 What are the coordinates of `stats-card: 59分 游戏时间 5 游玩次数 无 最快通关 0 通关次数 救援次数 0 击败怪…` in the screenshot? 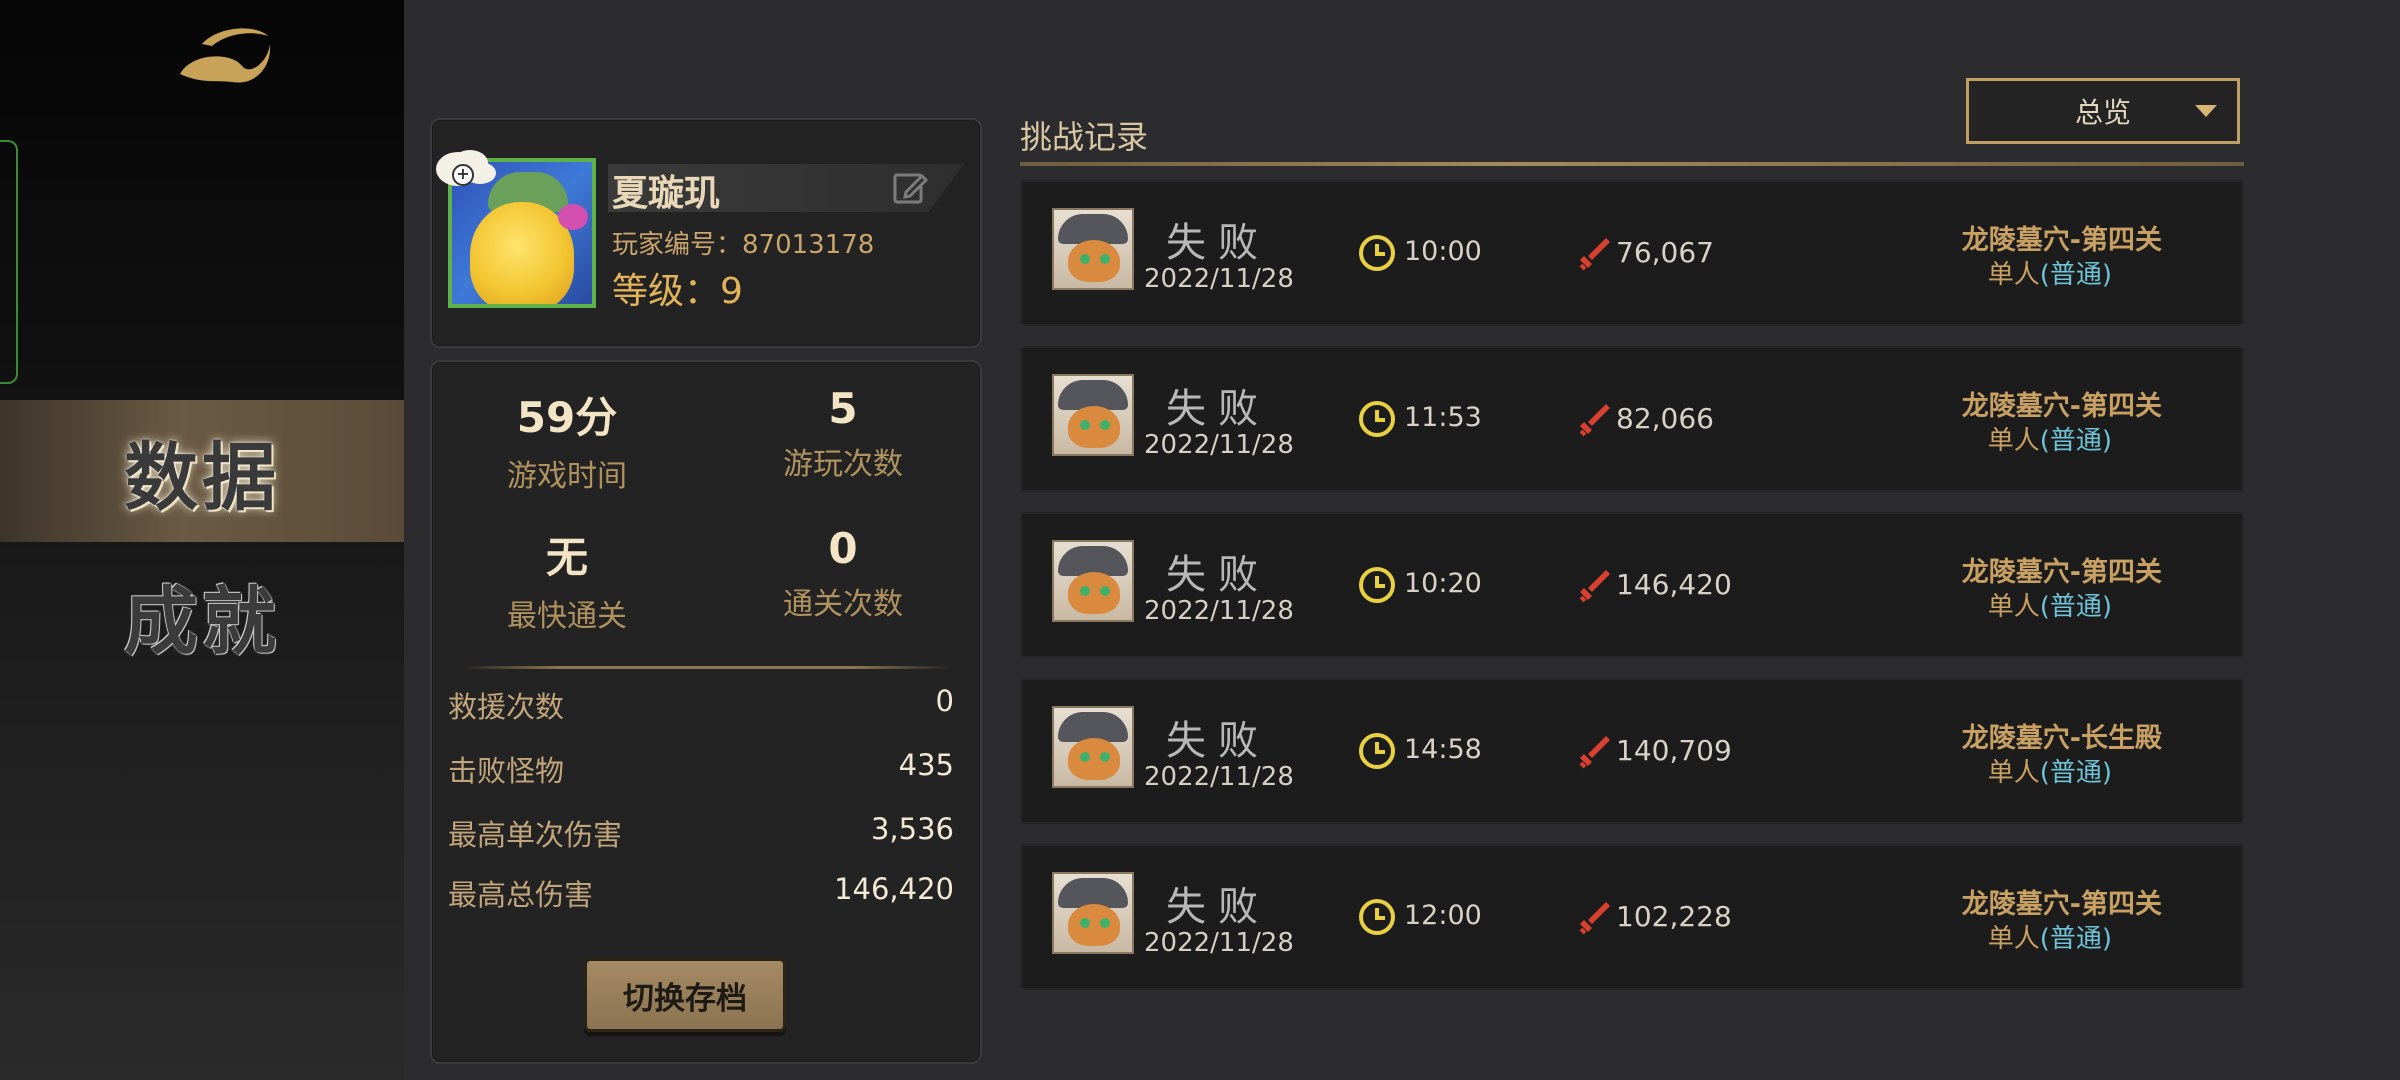 It's located at (706, 712).